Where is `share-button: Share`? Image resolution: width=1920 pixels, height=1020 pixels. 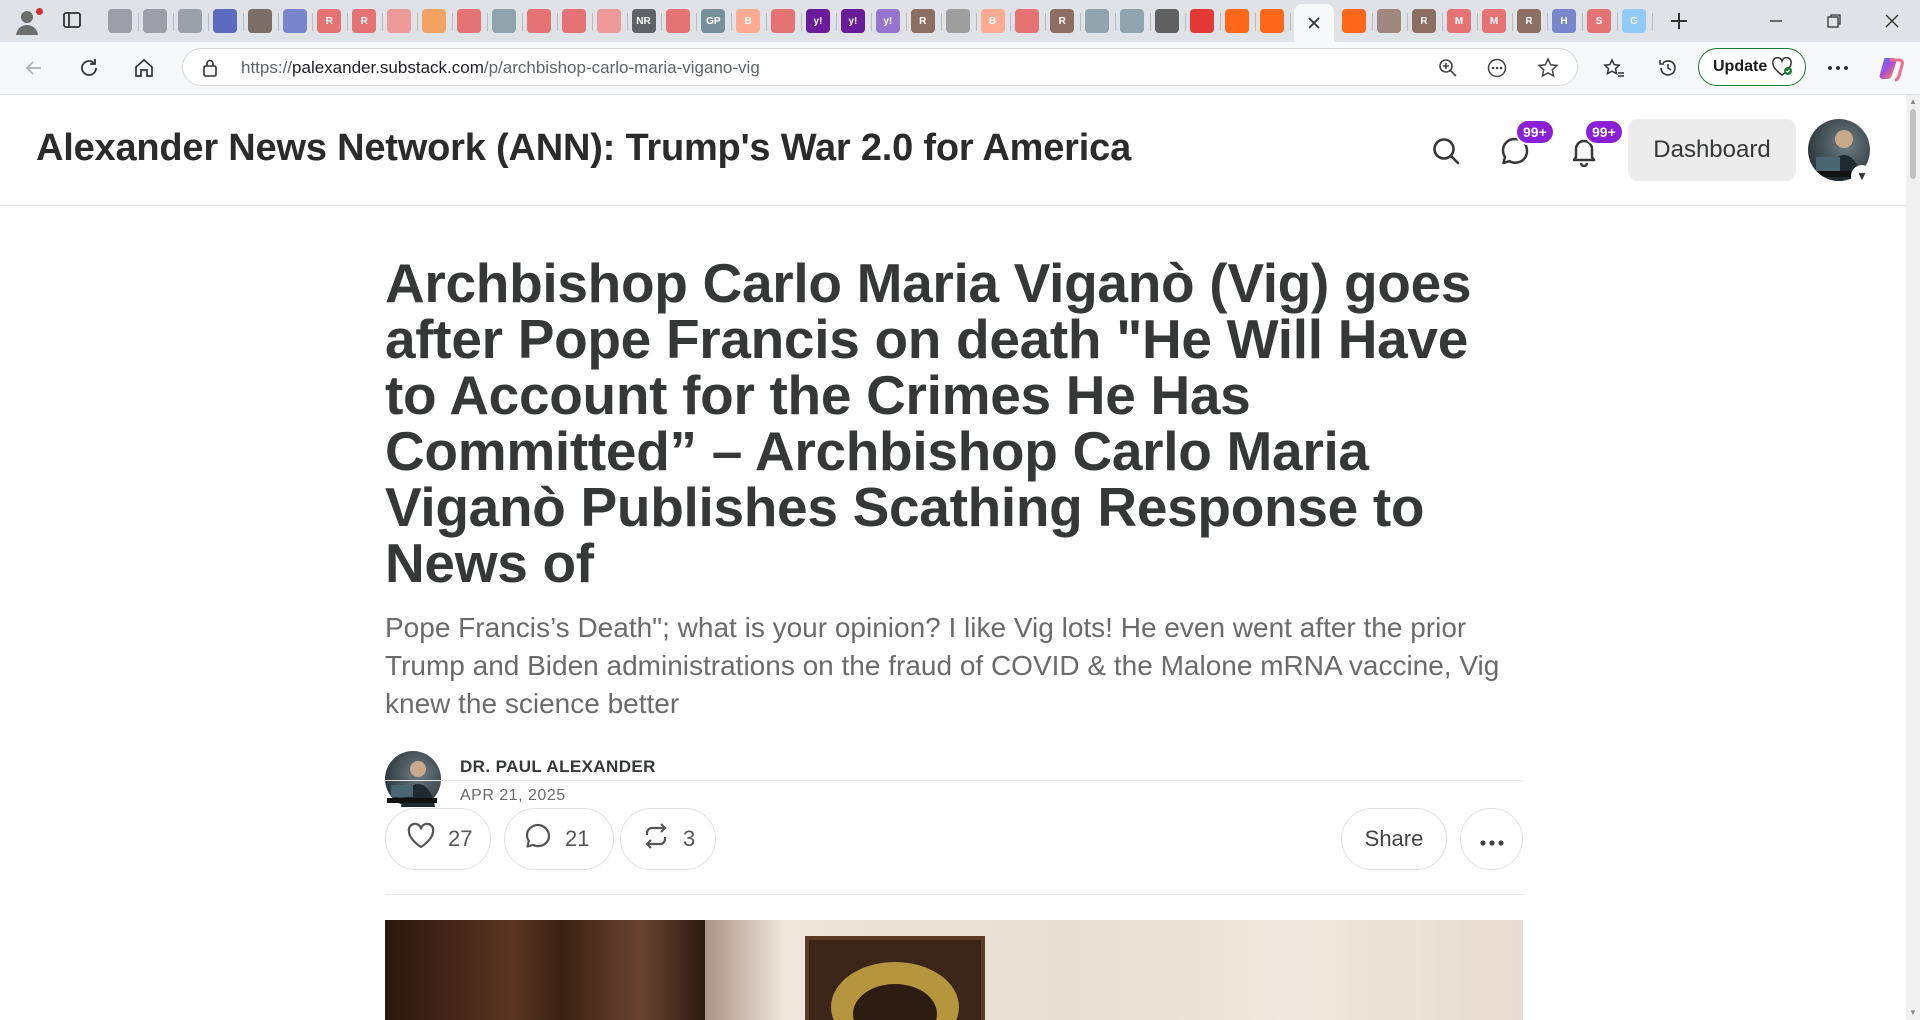
share-button: Share is located at coordinates (1394, 839).